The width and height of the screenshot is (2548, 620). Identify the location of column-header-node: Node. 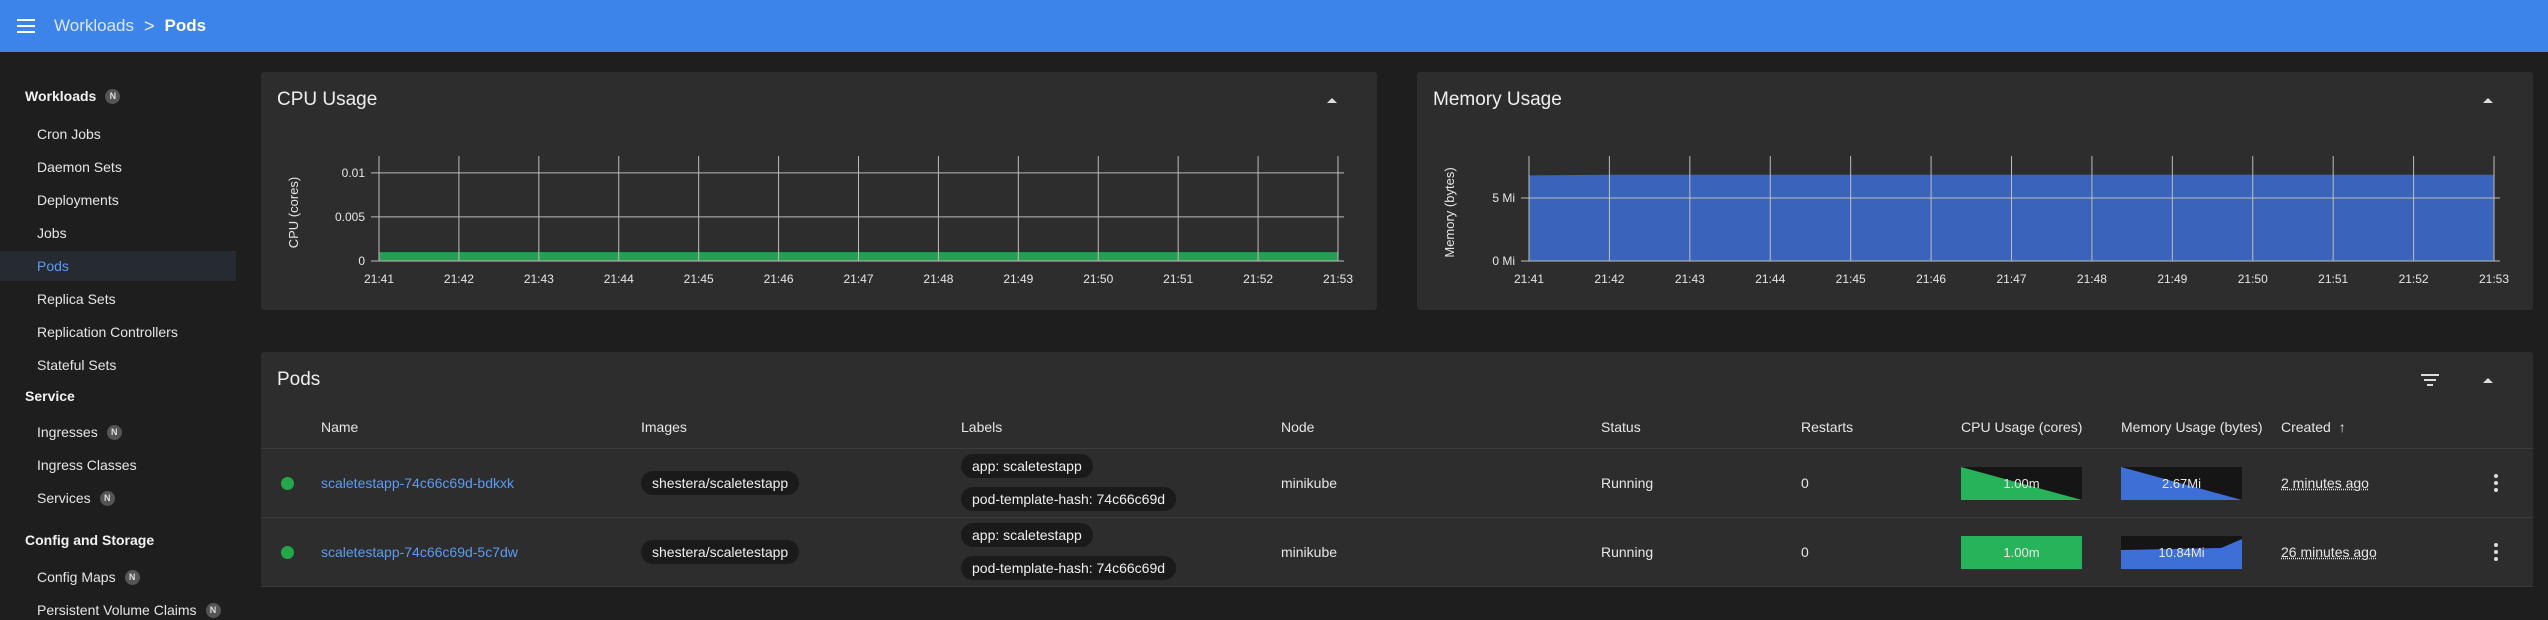
(1297, 427).